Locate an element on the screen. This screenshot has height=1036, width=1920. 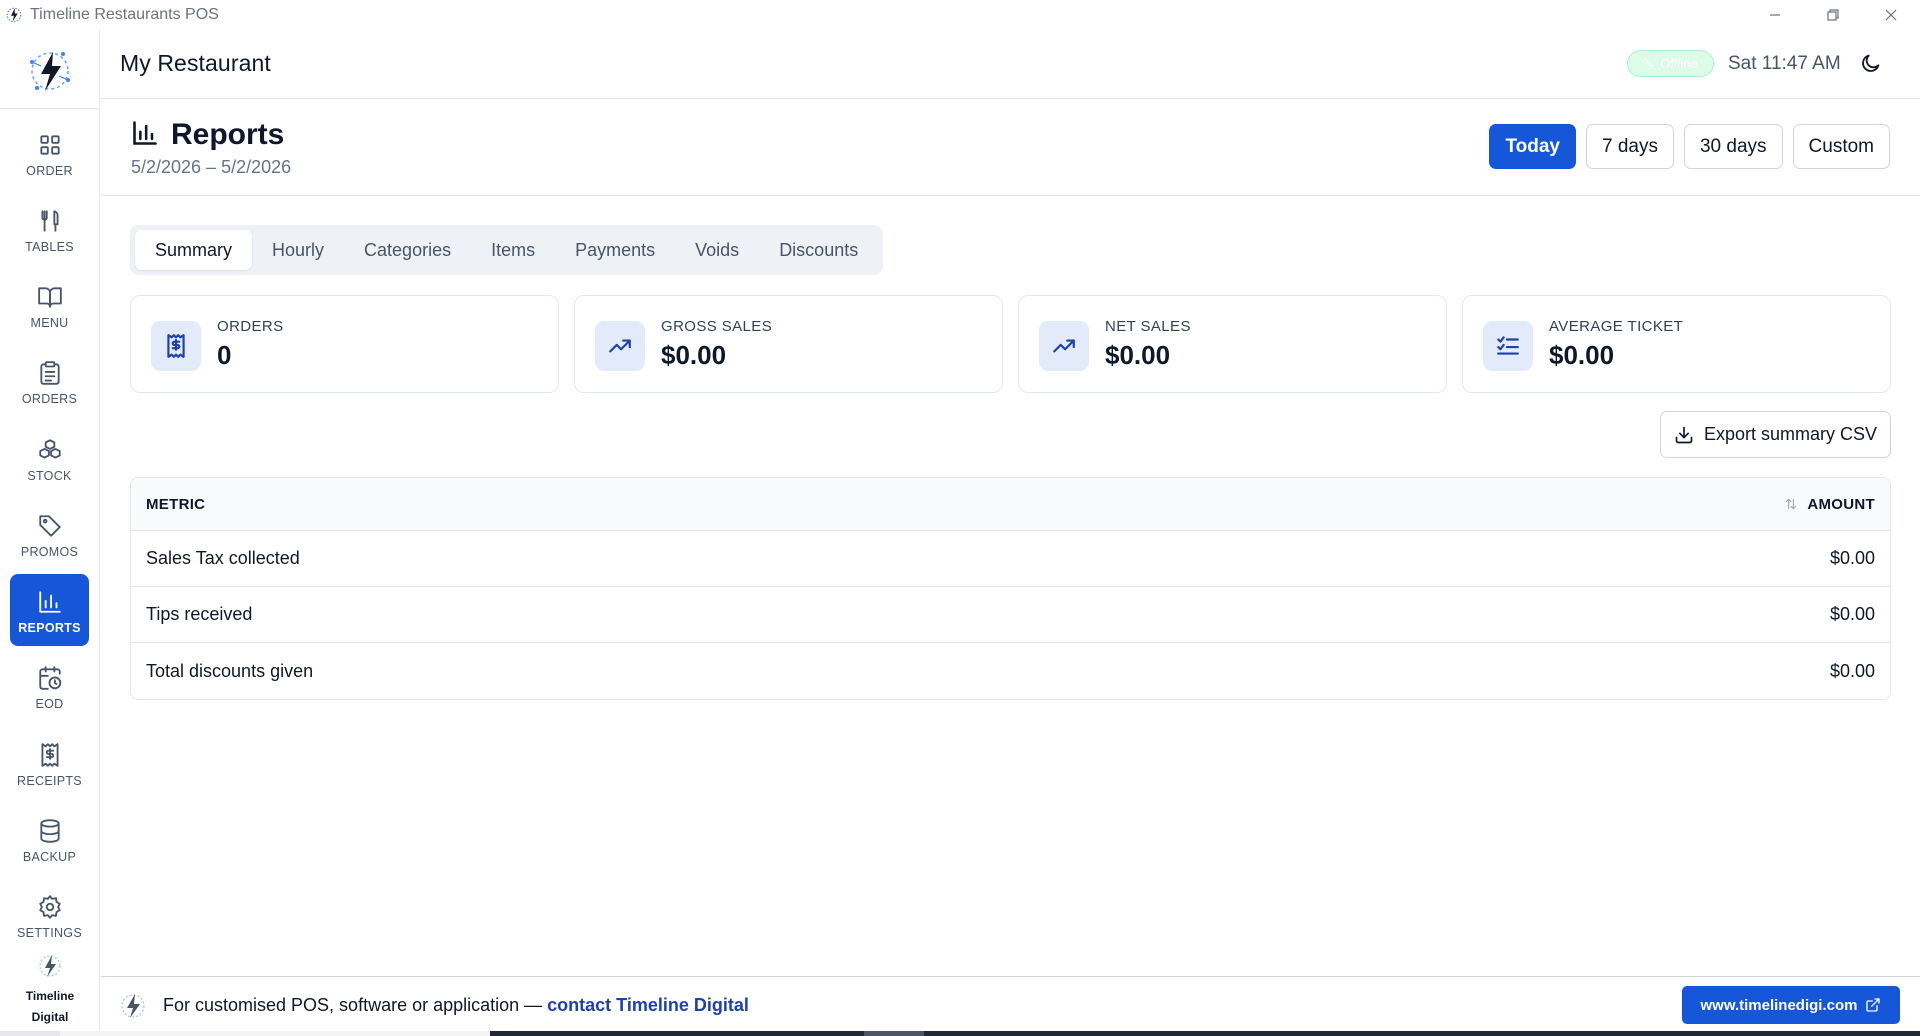
header-clock: Sat 11:47 AM is located at coordinates (1784, 63).